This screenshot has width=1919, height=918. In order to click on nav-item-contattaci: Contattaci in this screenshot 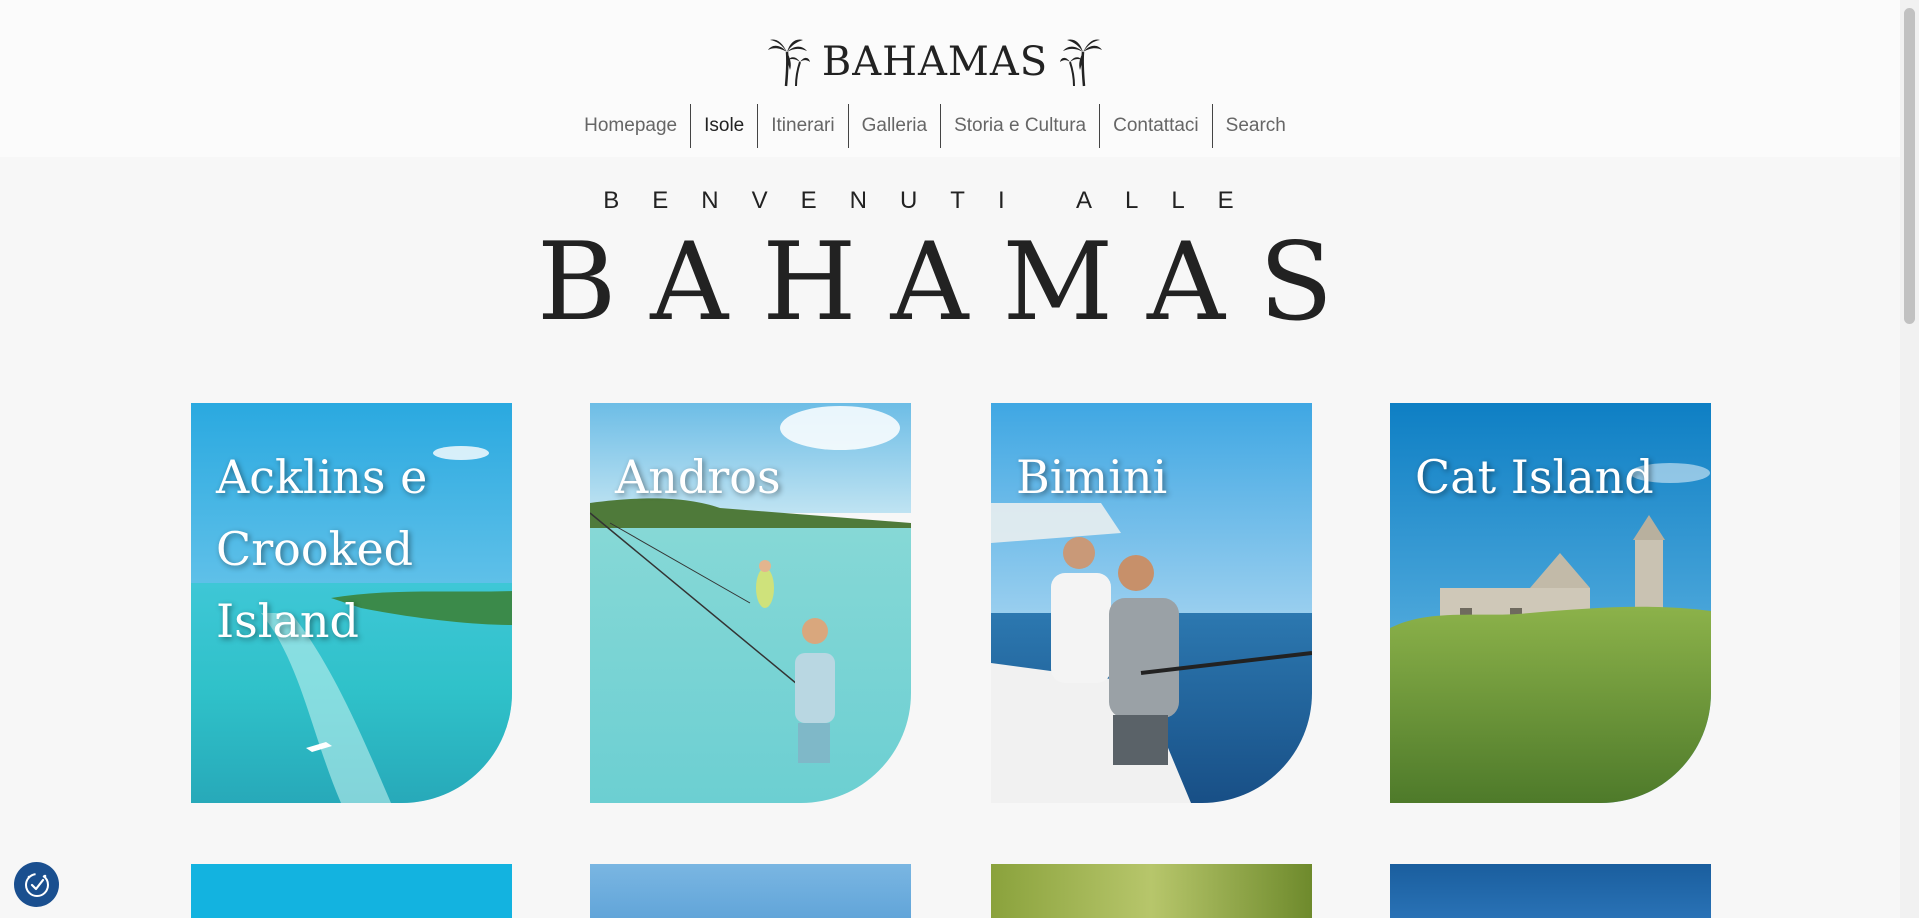, I will do `click(1155, 126)`.